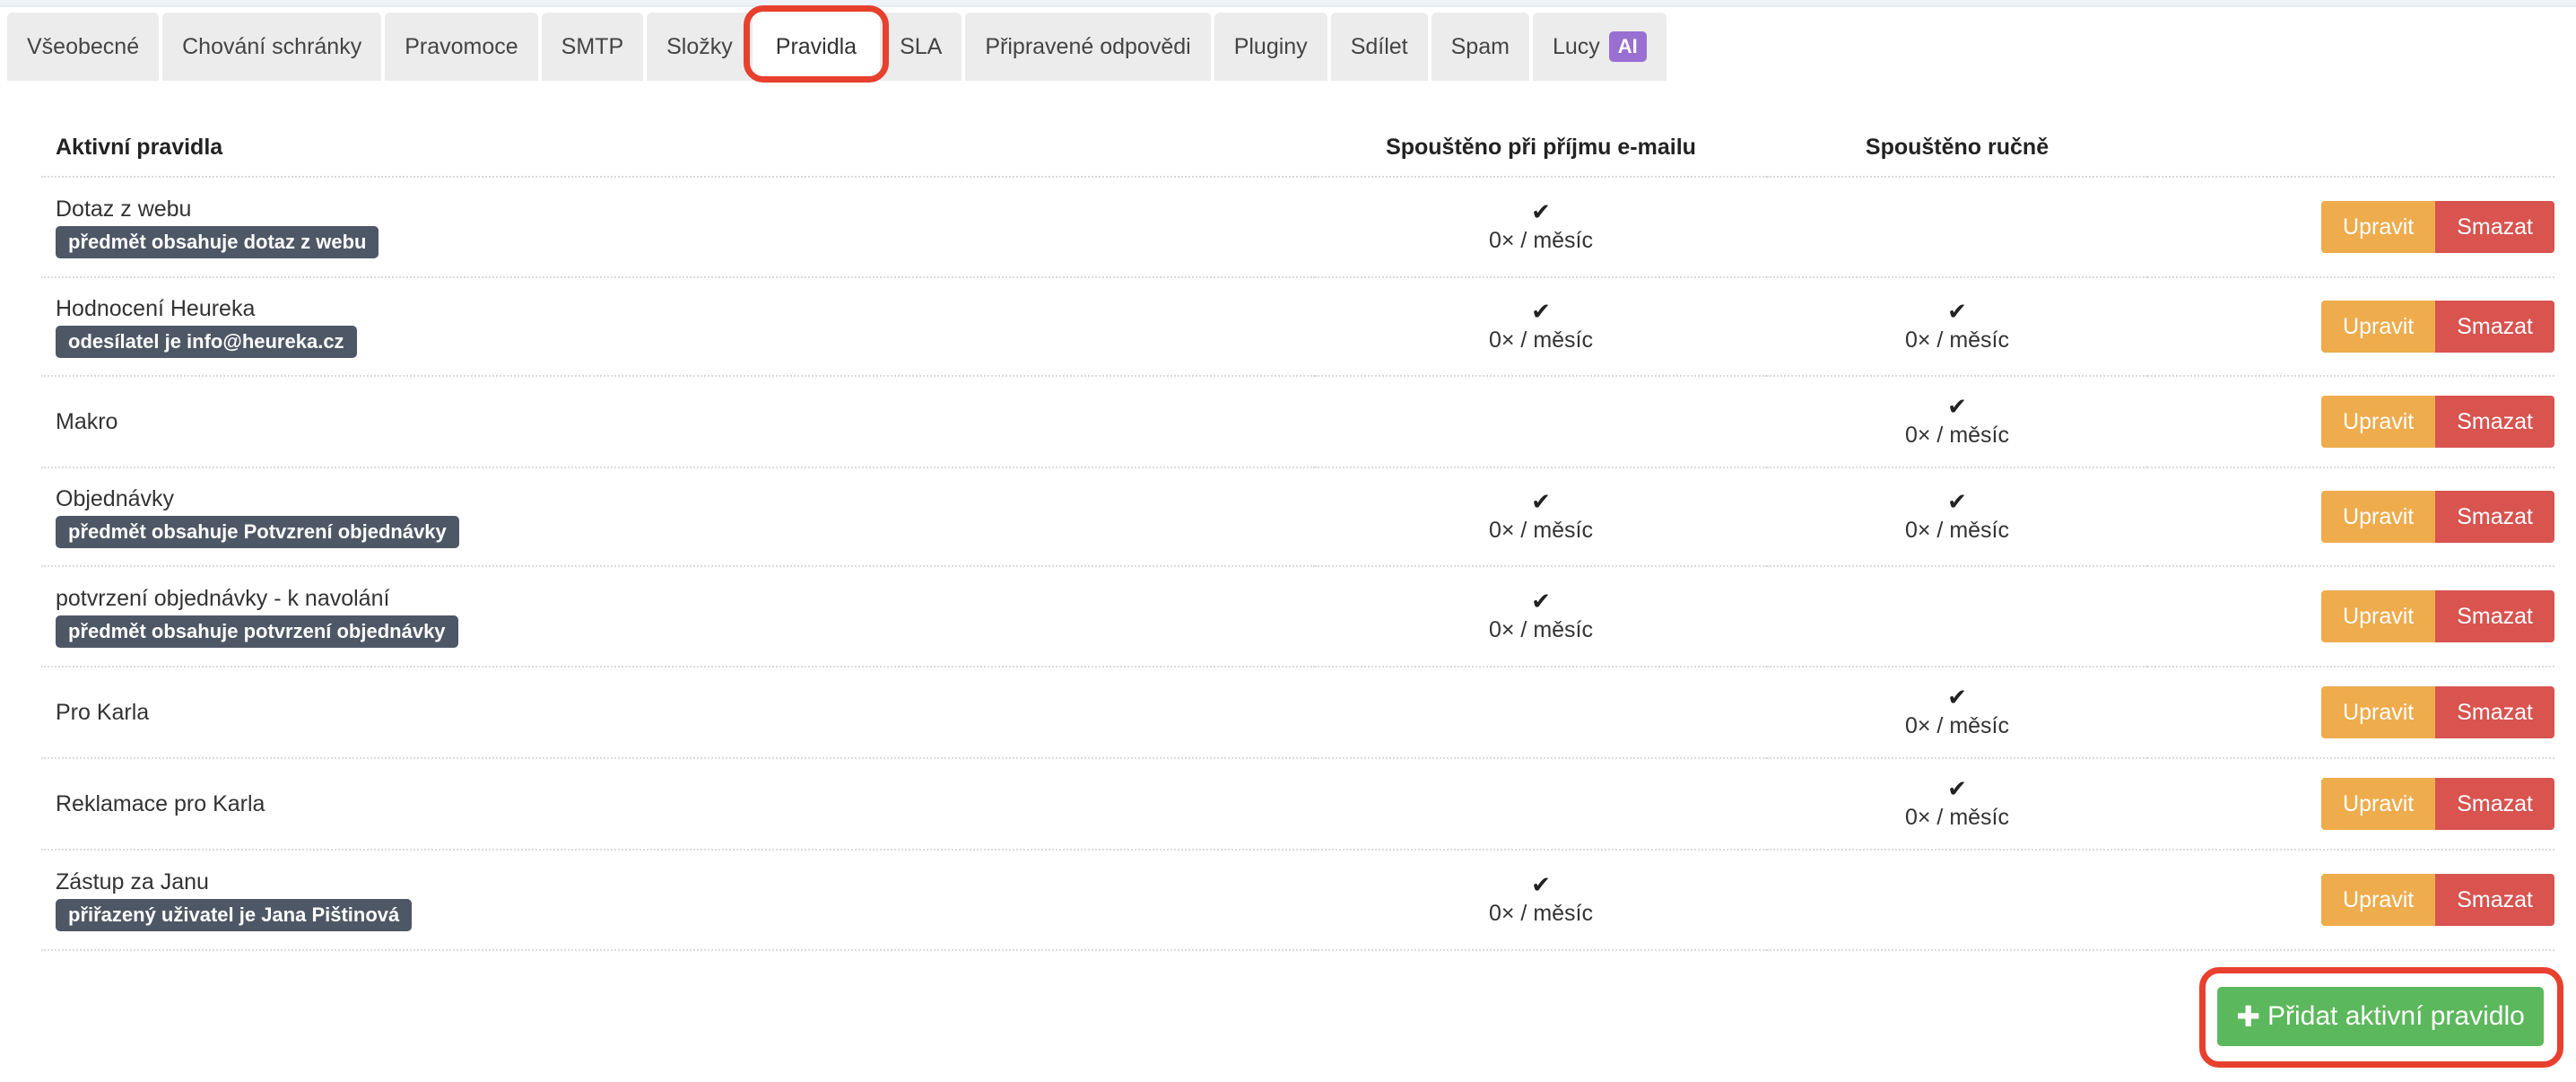 The width and height of the screenshot is (2576, 1082). I want to click on rule-name-cell: Makro, so click(678, 422).